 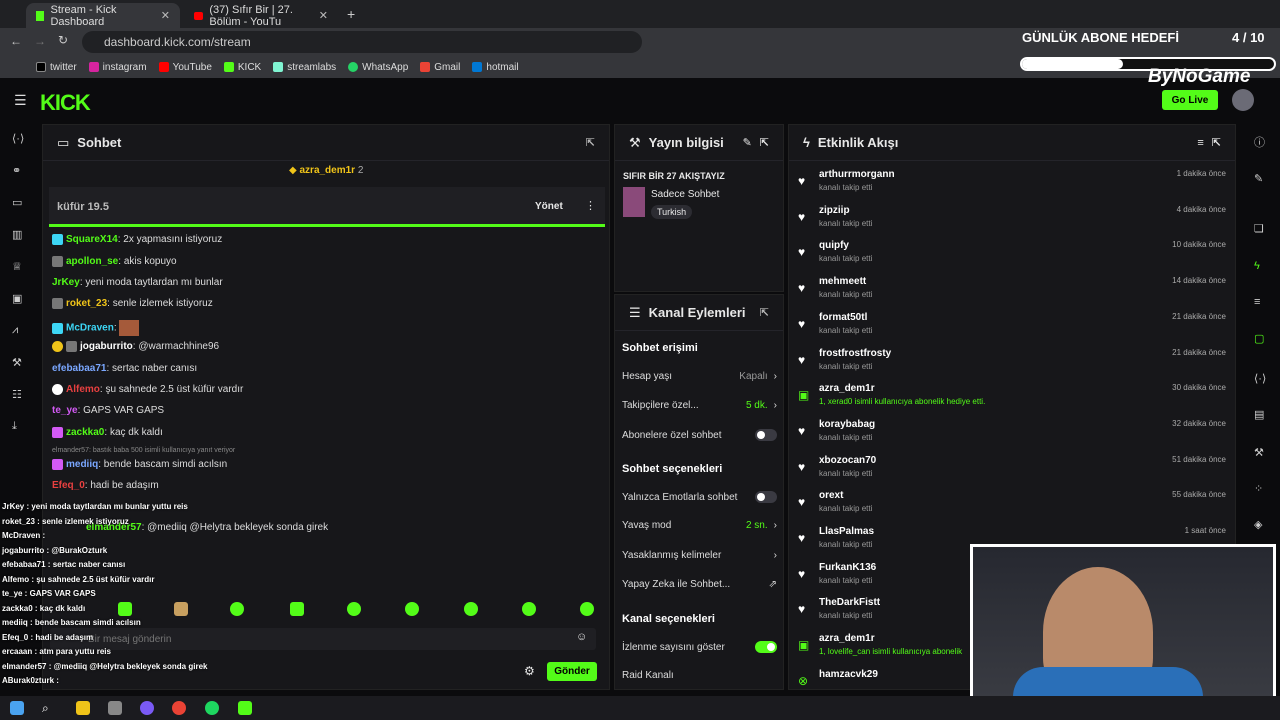 What do you see at coordinates (108, 410) in the screenshot?
I see `chat-message: te_ye: GAPS VAR GAPS` at bounding box center [108, 410].